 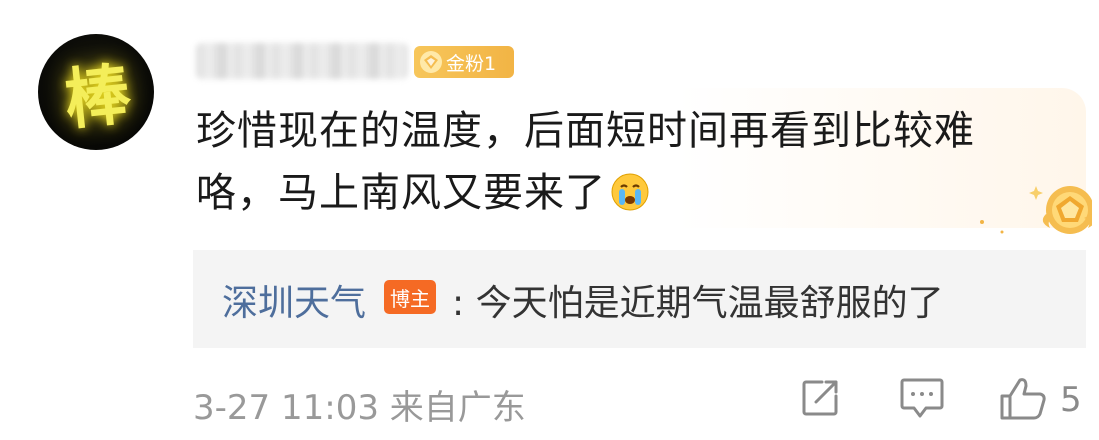 I want to click on fan-level-badge: 金粉1, so click(x=464, y=62).